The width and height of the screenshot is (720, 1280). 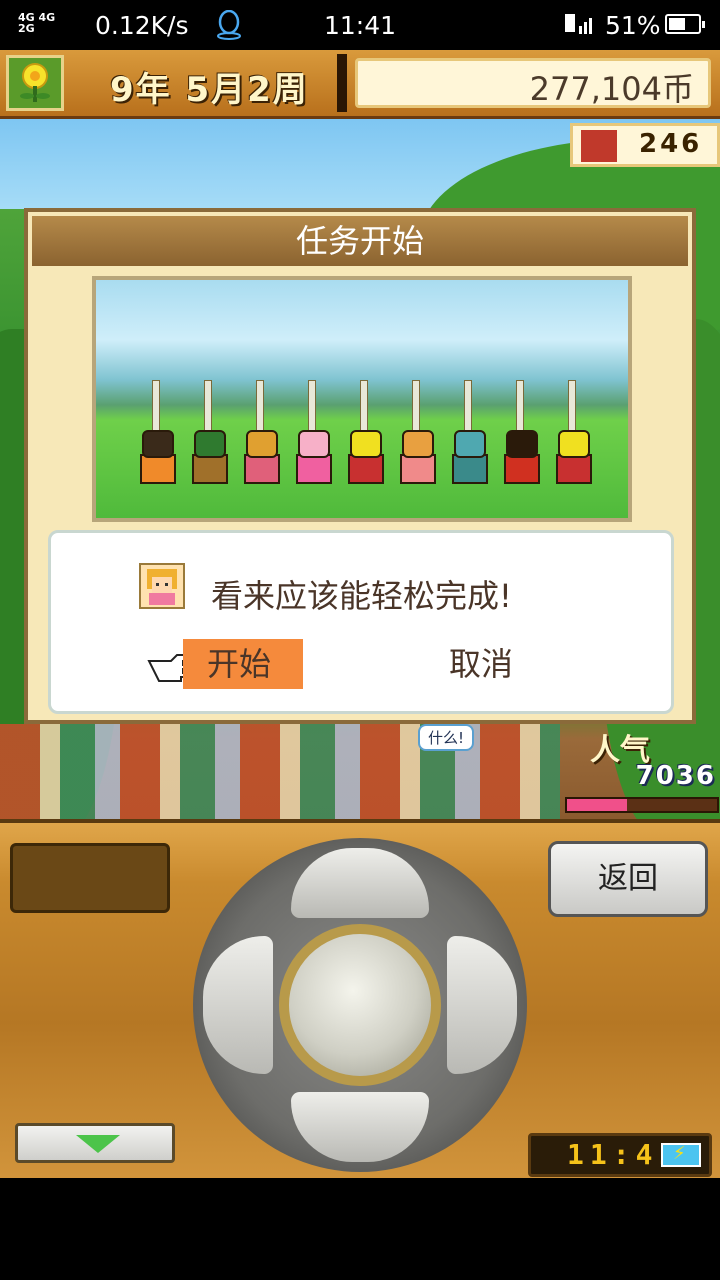 What do you see at coordinates (361, 622) in the screenshot?
I see `message-box: 看来应该能轻松完成! 开始 取消` at bounding box center [361, 622].